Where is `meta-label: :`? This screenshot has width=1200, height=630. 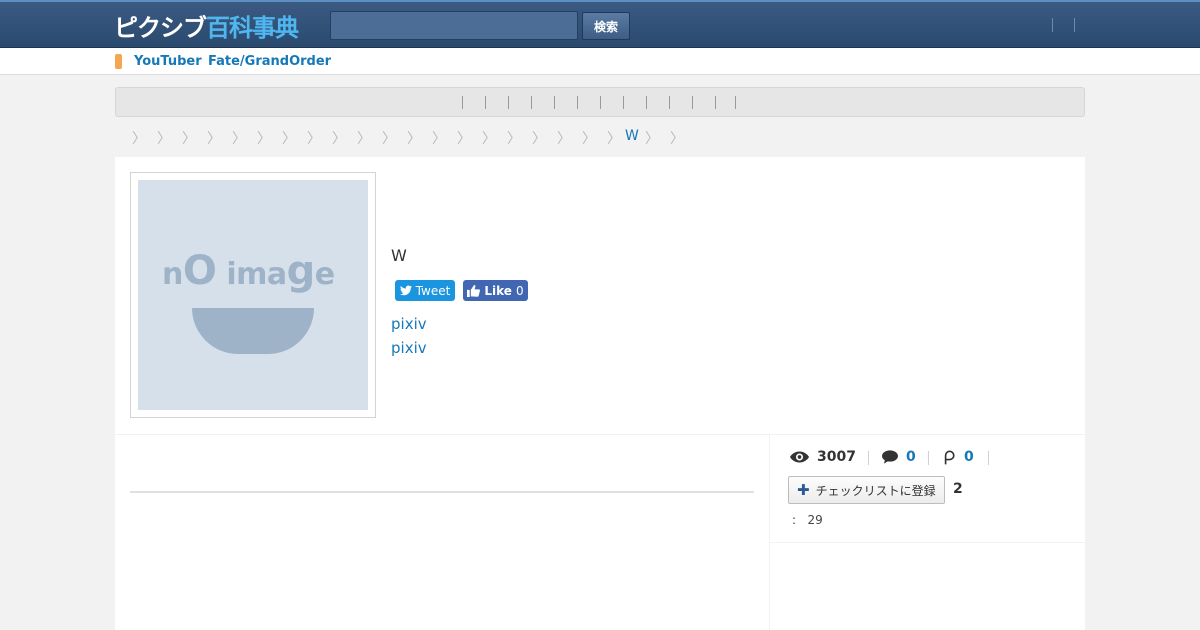 meta-label: : is located at coordinates (794, 520).